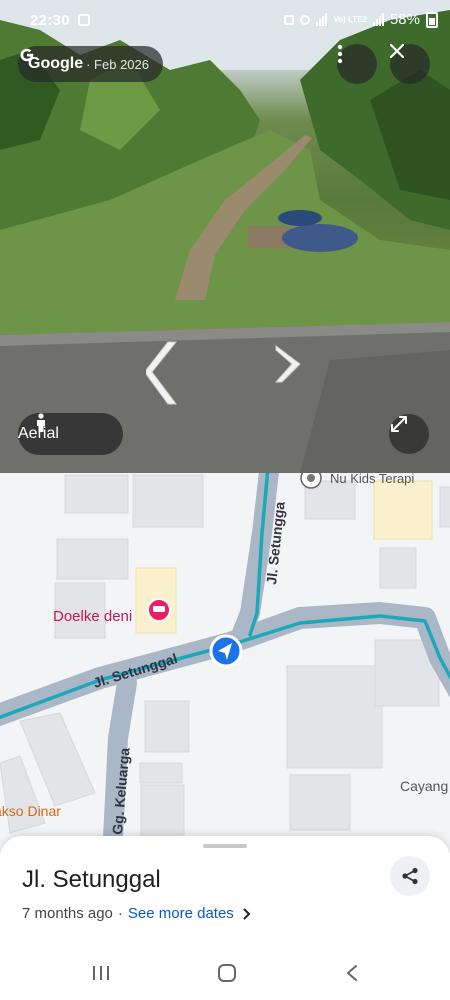  Describe the element at coordinates (409, 434) in the screenshot. I see `expand-button` at that location.